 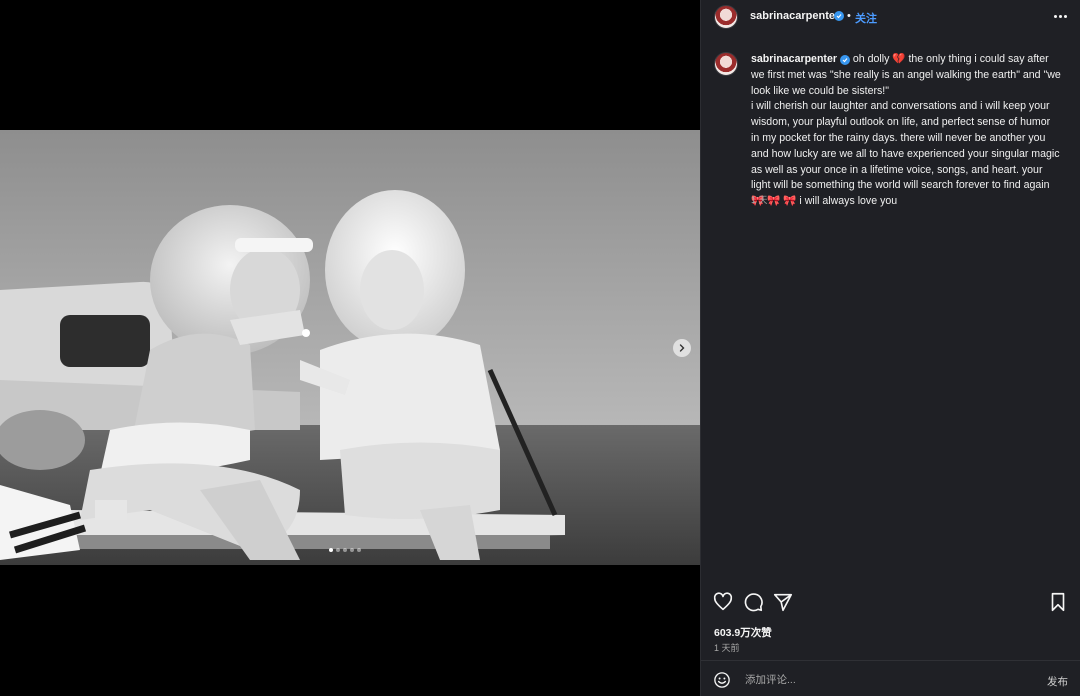 I want to click on comment-input, so click(x=885, y=680).